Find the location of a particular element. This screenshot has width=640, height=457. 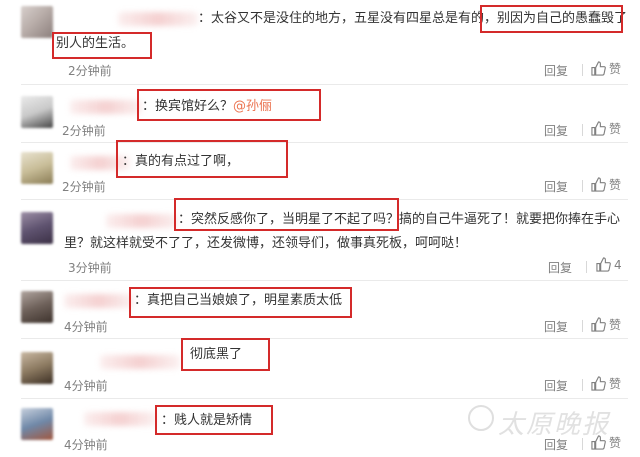

comment-time: 3分钟前 is located at coordinates (90, 268).